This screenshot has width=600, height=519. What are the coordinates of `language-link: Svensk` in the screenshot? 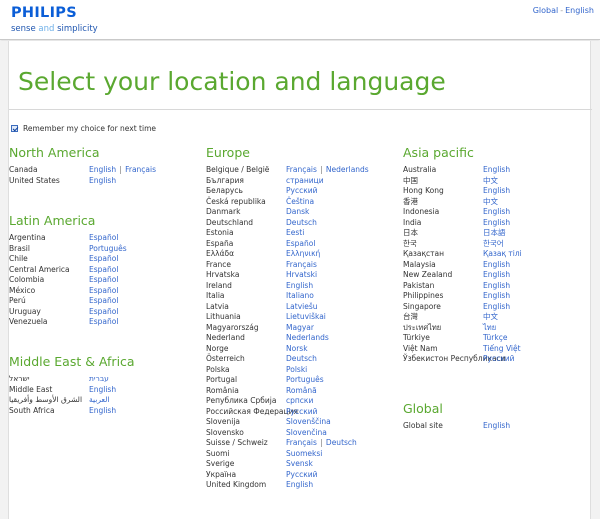 It's located at (299, 463).